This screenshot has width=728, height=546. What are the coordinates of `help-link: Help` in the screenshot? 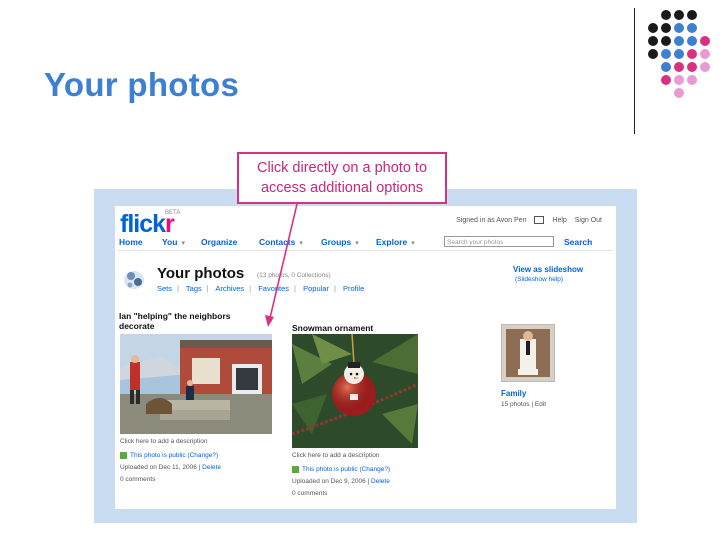 It's located at (559, 220).